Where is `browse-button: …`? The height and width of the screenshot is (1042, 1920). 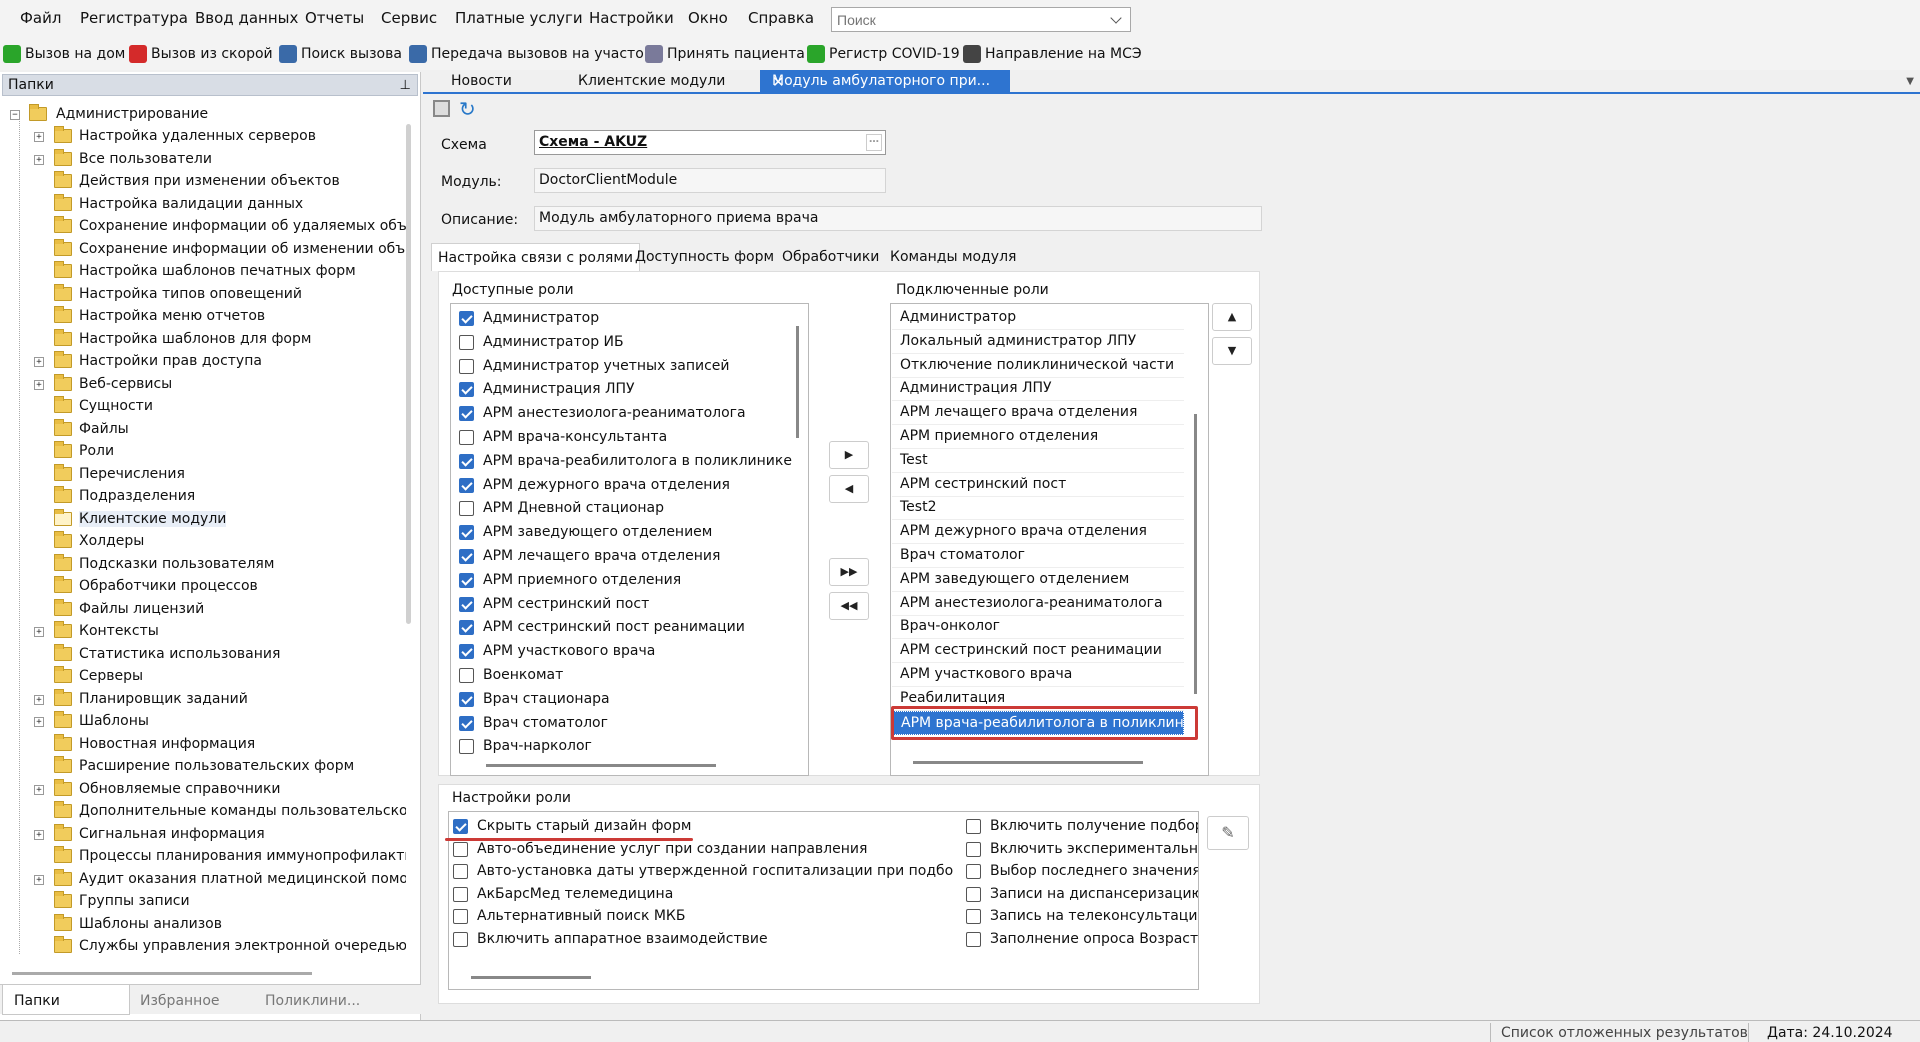 browse-button: … is located at coordinates (874, 142).